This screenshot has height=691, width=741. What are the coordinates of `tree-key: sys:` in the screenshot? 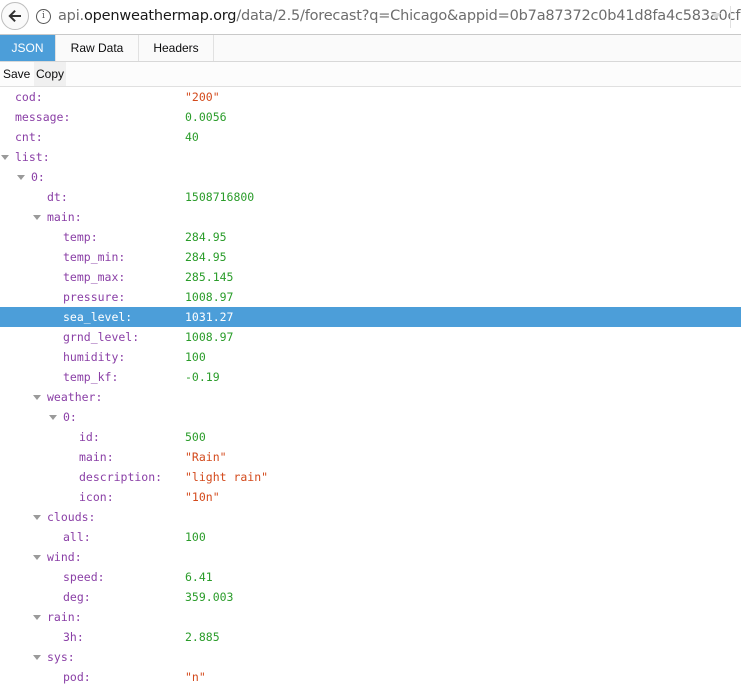 It's located at (61, 657).